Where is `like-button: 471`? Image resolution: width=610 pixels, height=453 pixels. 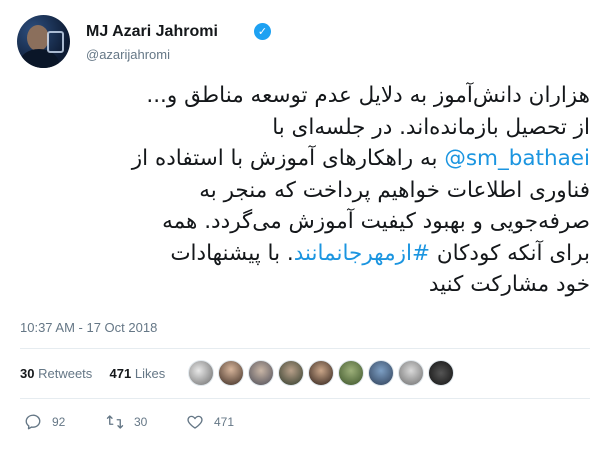 like-button: 471 is located at coordinates (210, 422).